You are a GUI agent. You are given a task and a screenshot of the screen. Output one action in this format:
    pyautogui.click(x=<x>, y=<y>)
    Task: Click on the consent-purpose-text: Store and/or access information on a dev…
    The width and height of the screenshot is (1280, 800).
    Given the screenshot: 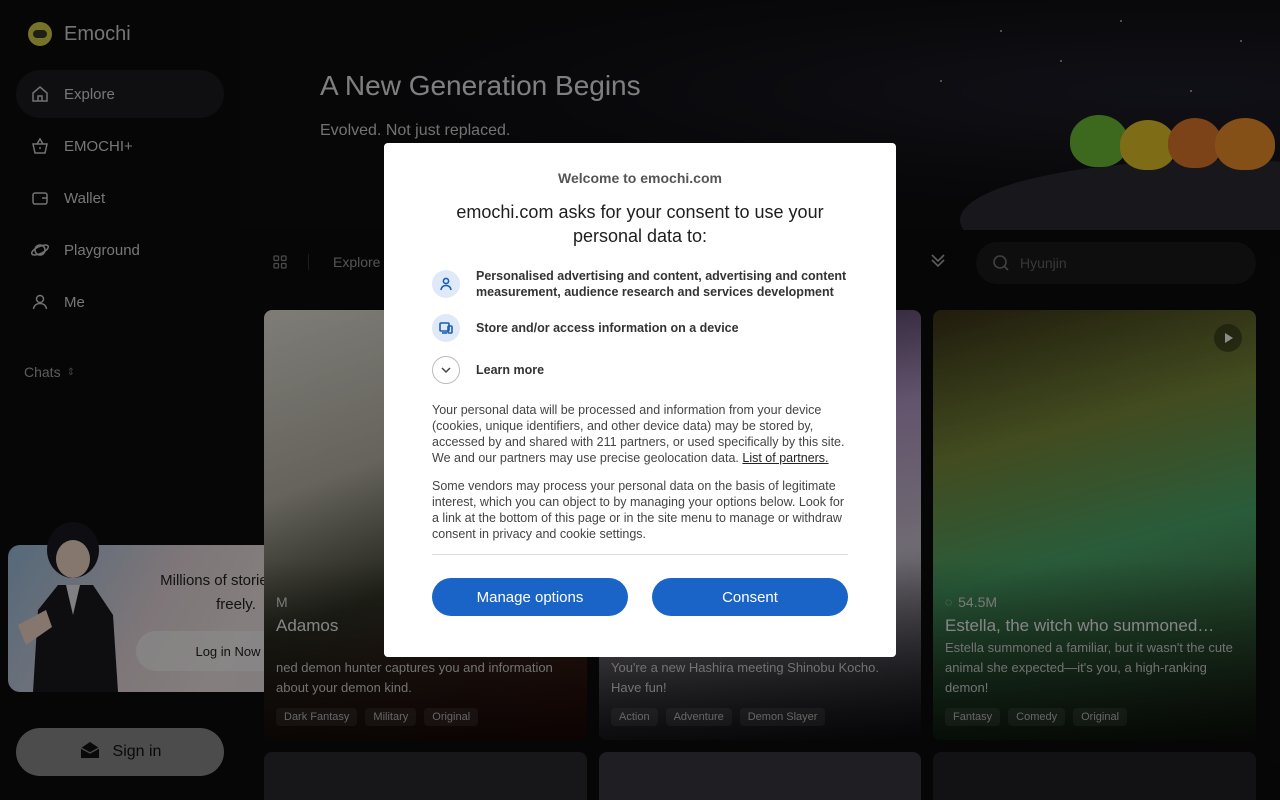 What is the action you would take?
    pyautogui.click(x=607, y=328)
    